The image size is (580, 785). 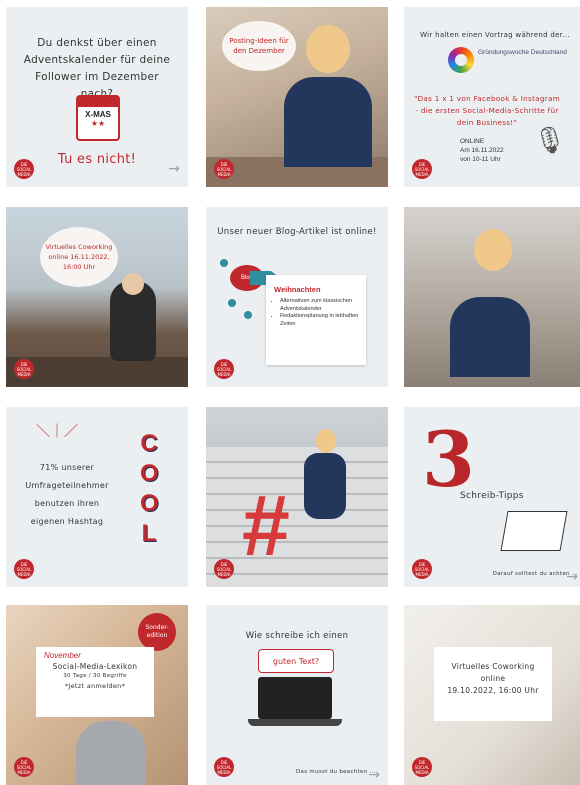 I want to click on cool-letter: C, so click(x=149, y=443).